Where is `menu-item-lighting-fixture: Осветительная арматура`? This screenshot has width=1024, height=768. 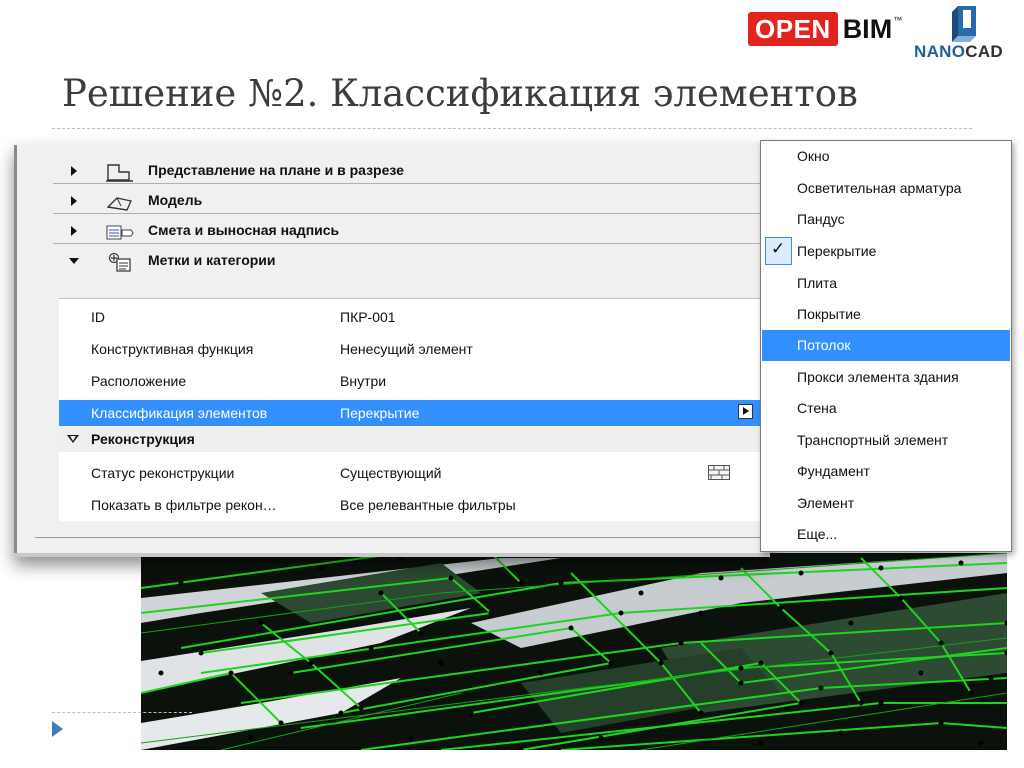
menu-item-lighting-fixture: Осветительная арматура is located at coordinates (886, 188).